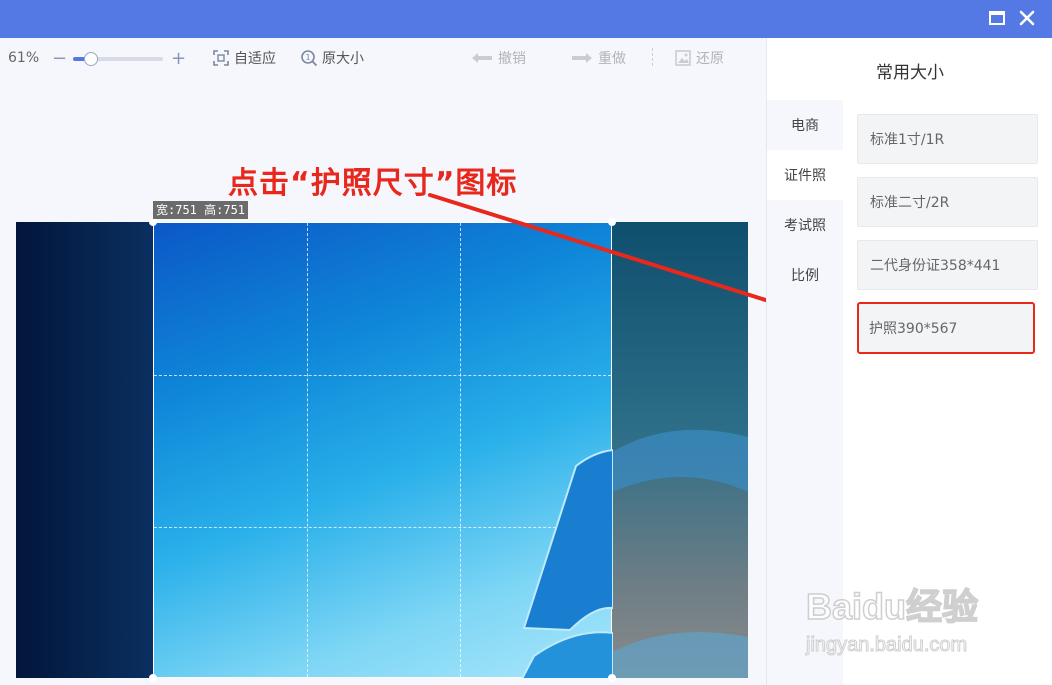 Image resolution: width=1052 pixels, height=685 pixels. I want to click on fit-screen-icon, so click(221, 58).